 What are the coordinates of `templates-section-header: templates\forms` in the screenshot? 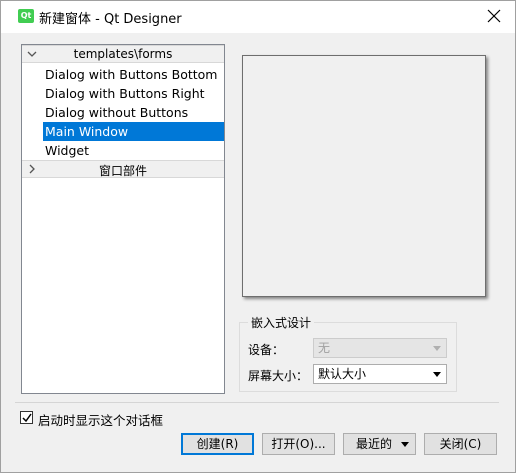 It's located at (123, 54).